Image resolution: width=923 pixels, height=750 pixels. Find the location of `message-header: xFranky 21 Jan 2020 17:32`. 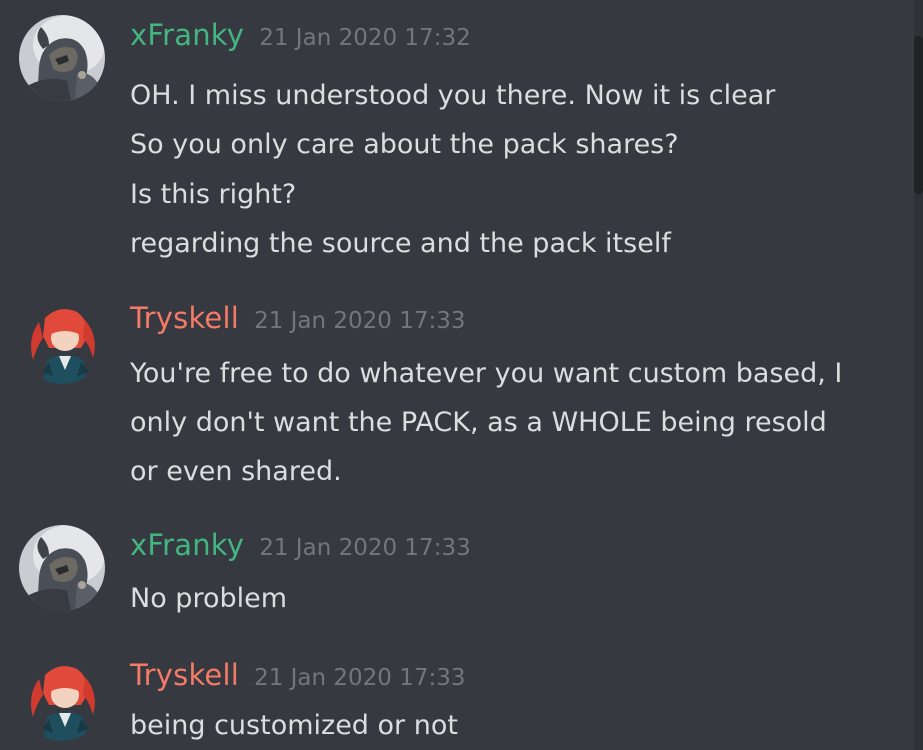

message-header: xFranky 21 Jan 2020 17:32 is located at coordinates (300, 35).